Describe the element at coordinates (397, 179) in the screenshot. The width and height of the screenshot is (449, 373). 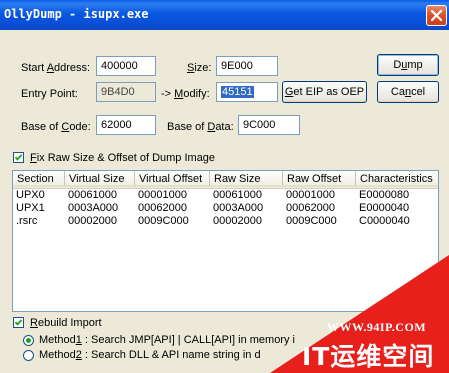
I see `column-header-characteristics: Characteristics` at that location.